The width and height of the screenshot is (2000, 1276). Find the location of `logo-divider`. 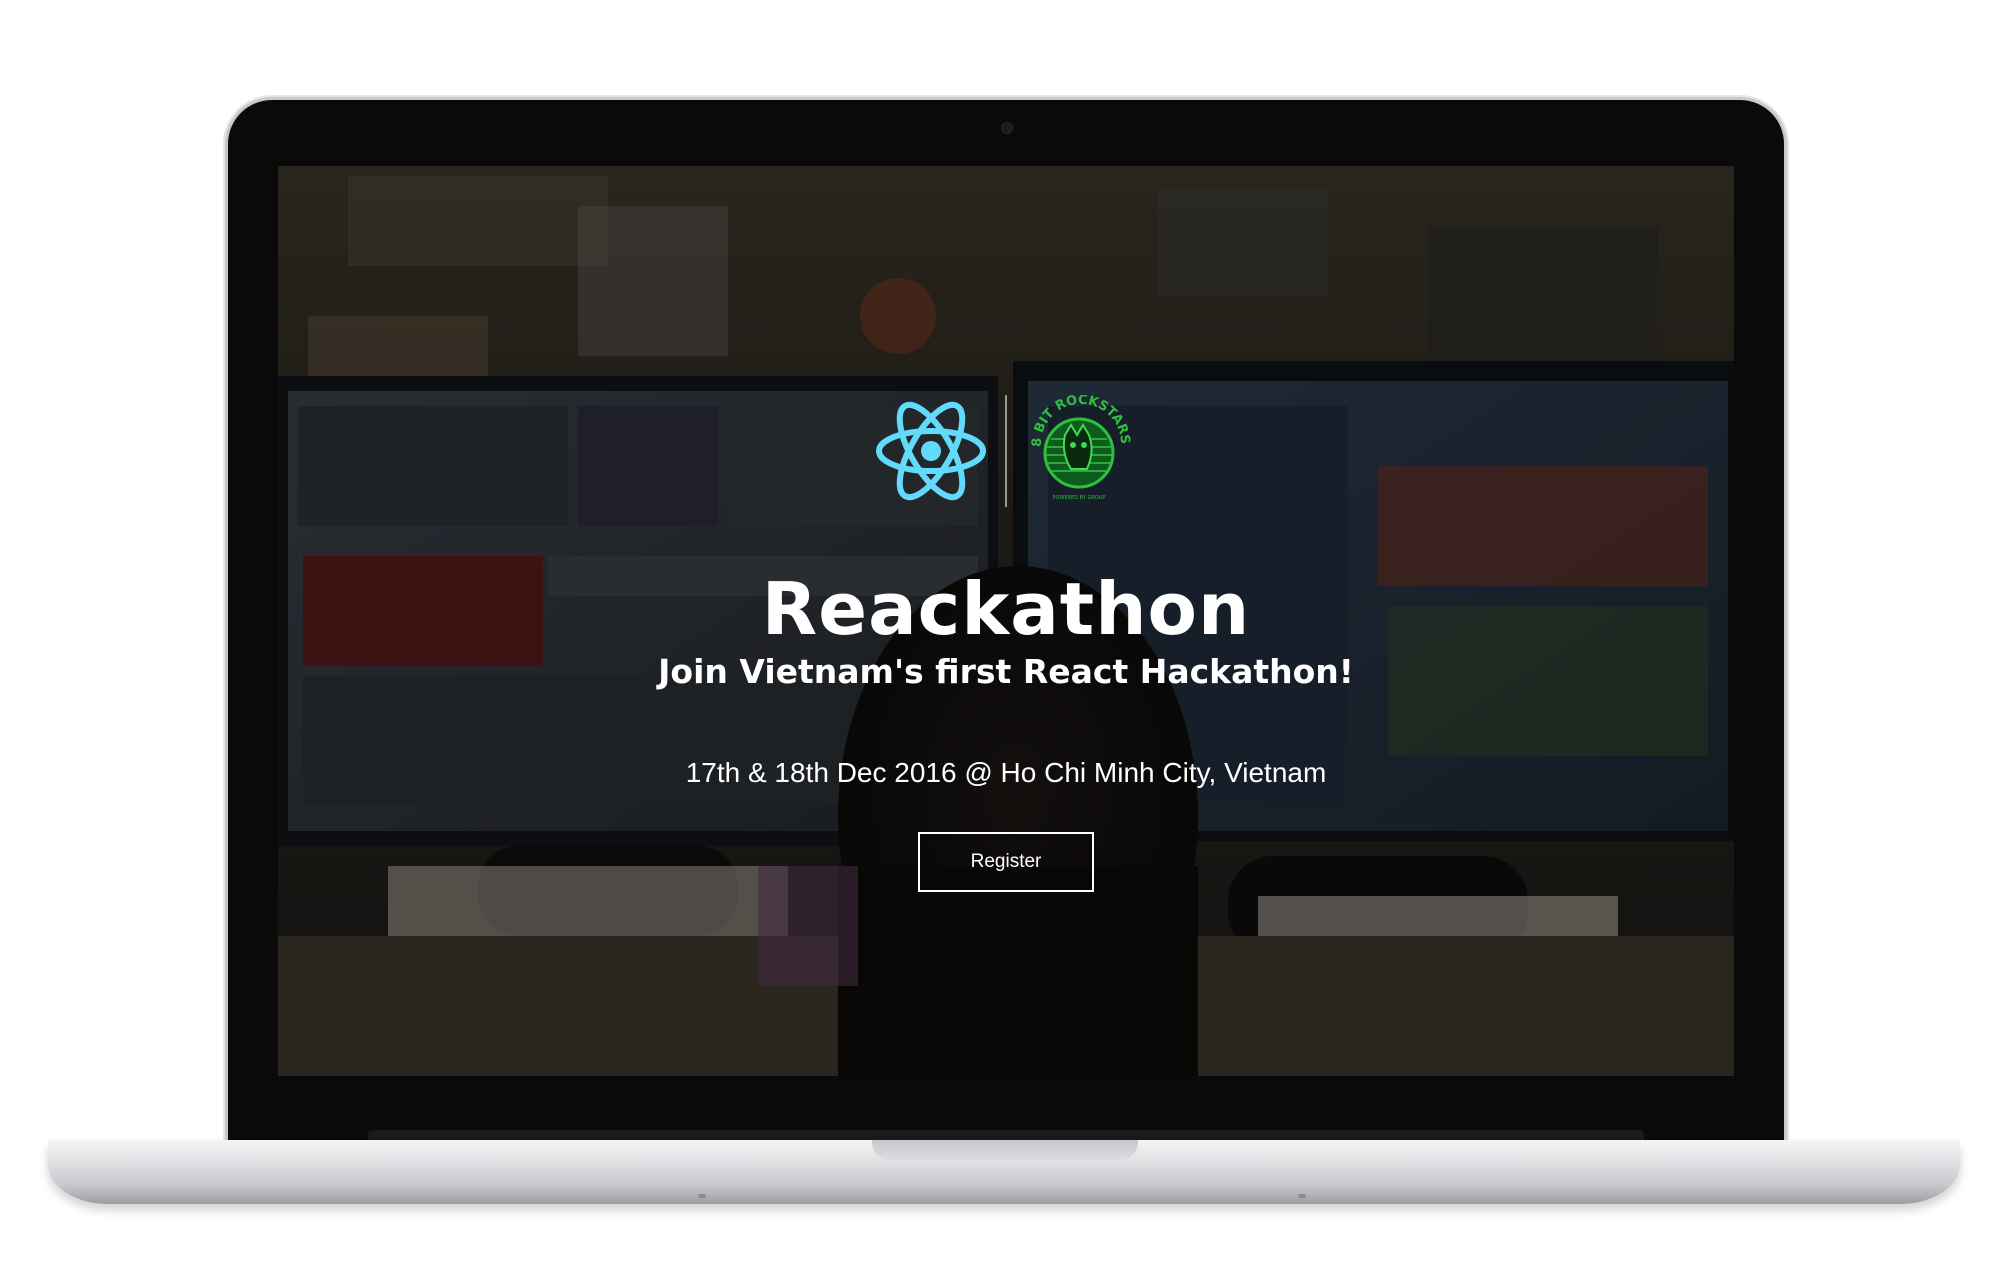

logo-divider is located at coordinates (1006, 451).